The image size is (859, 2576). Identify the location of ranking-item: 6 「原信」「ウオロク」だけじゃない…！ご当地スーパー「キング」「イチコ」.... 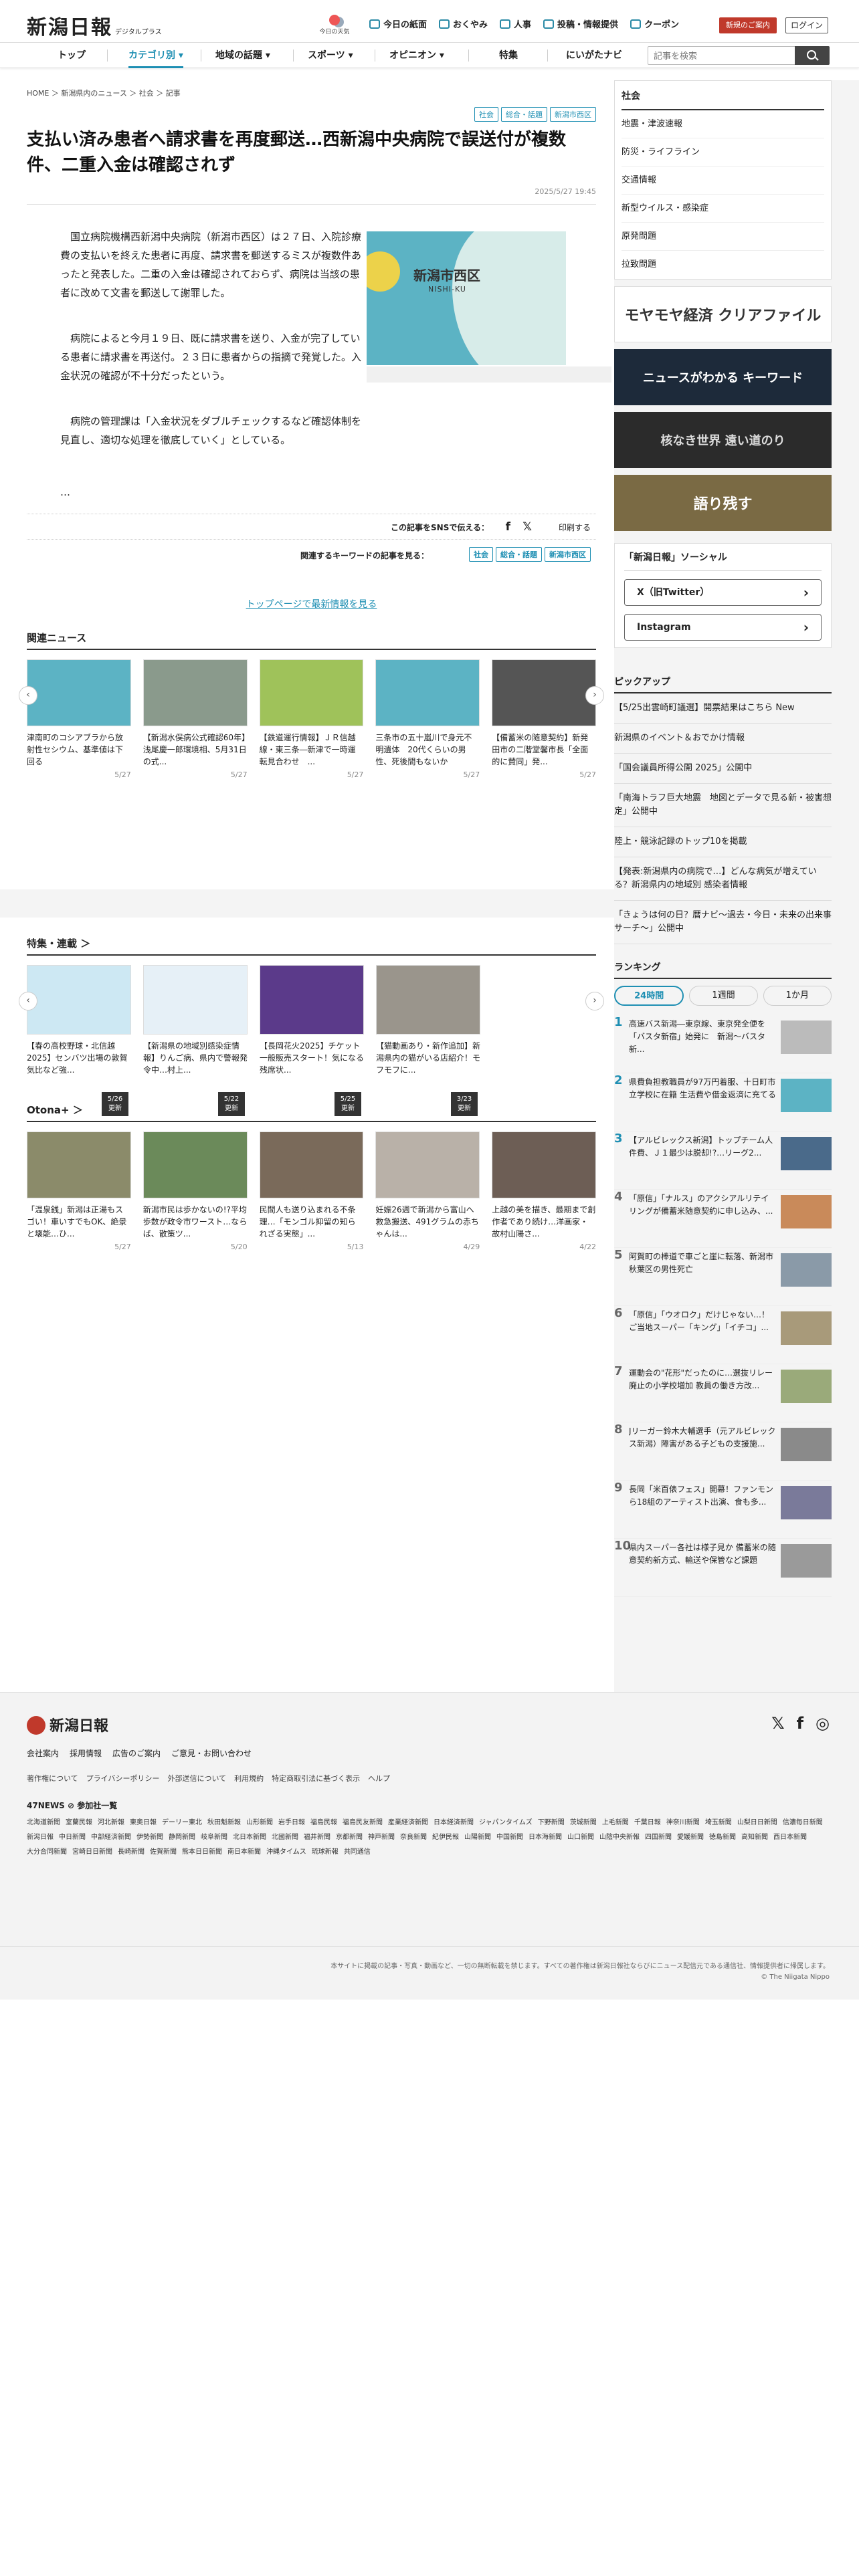
(723, 1335).